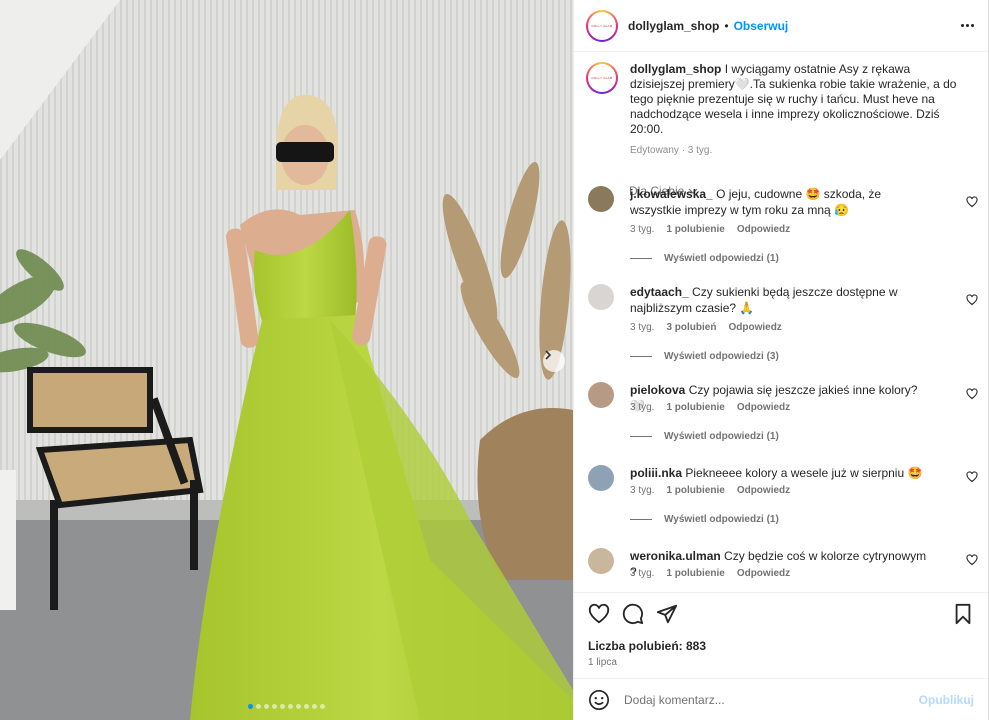 The height and width of the screenshot is (720, 989). Describe the element at coordinates (946, 700) in the screenshot. I see `post-comment-button: Opublikuj` at that location.